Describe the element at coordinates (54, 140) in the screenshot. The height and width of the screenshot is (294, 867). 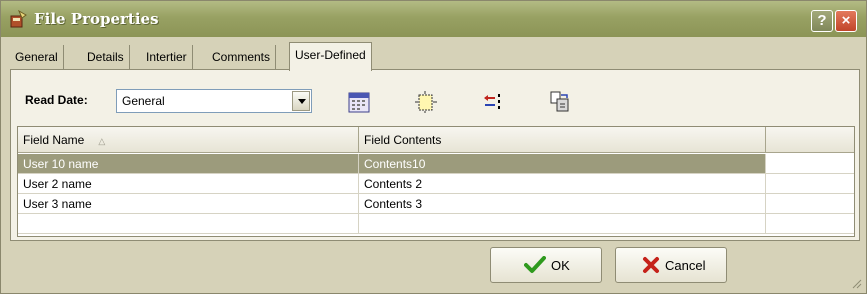
I see `column-header-label: Field Name` at that location.